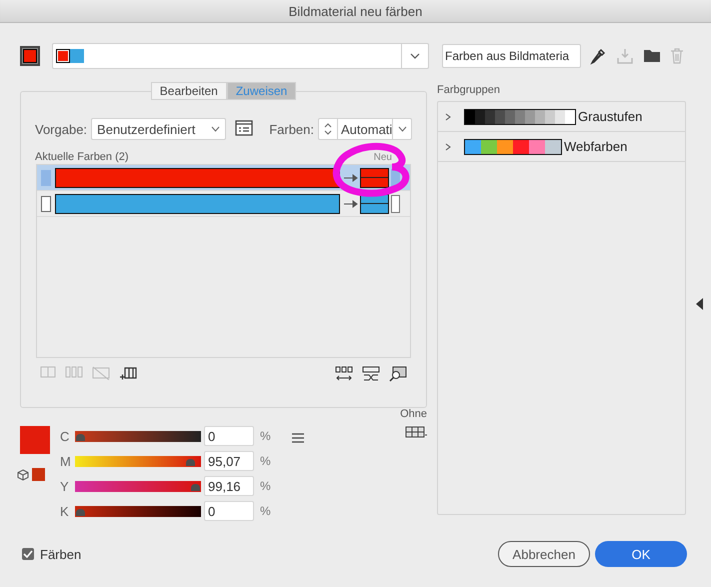  Describe the element at coordinates (365, 129) in the screenshot. I see `colors-stepper: Automati` at that location.